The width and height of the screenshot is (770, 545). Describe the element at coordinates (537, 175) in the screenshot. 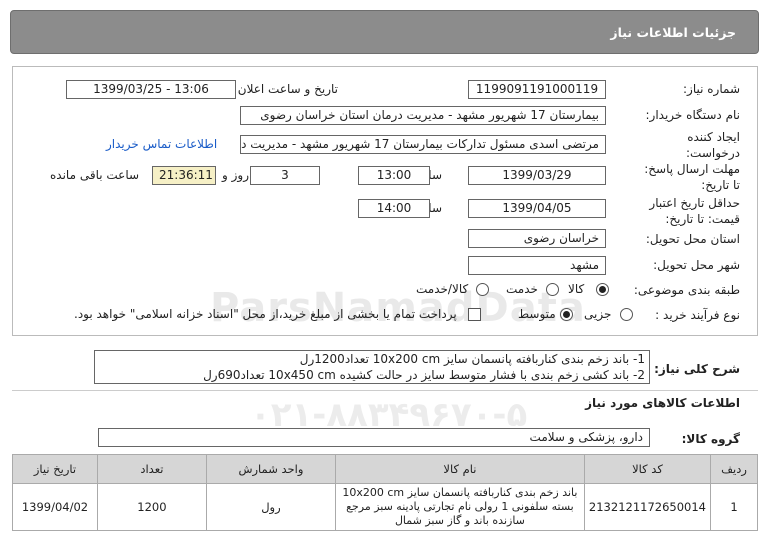

I see `deadline-date-field: 1399/03/29` at that location.